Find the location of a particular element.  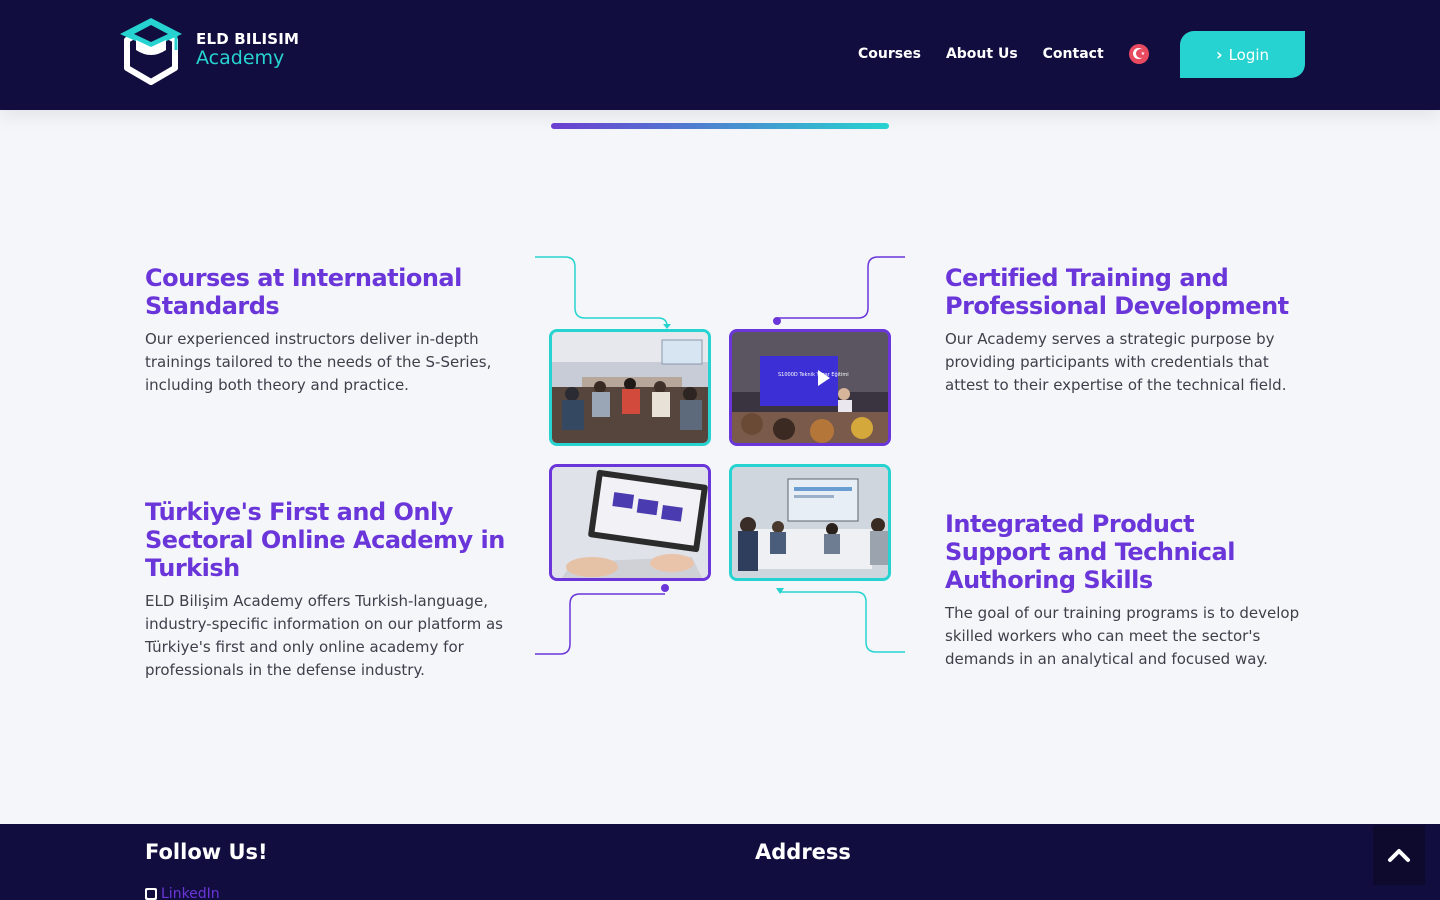

meeting-photo is located at coordinates (810, 522).